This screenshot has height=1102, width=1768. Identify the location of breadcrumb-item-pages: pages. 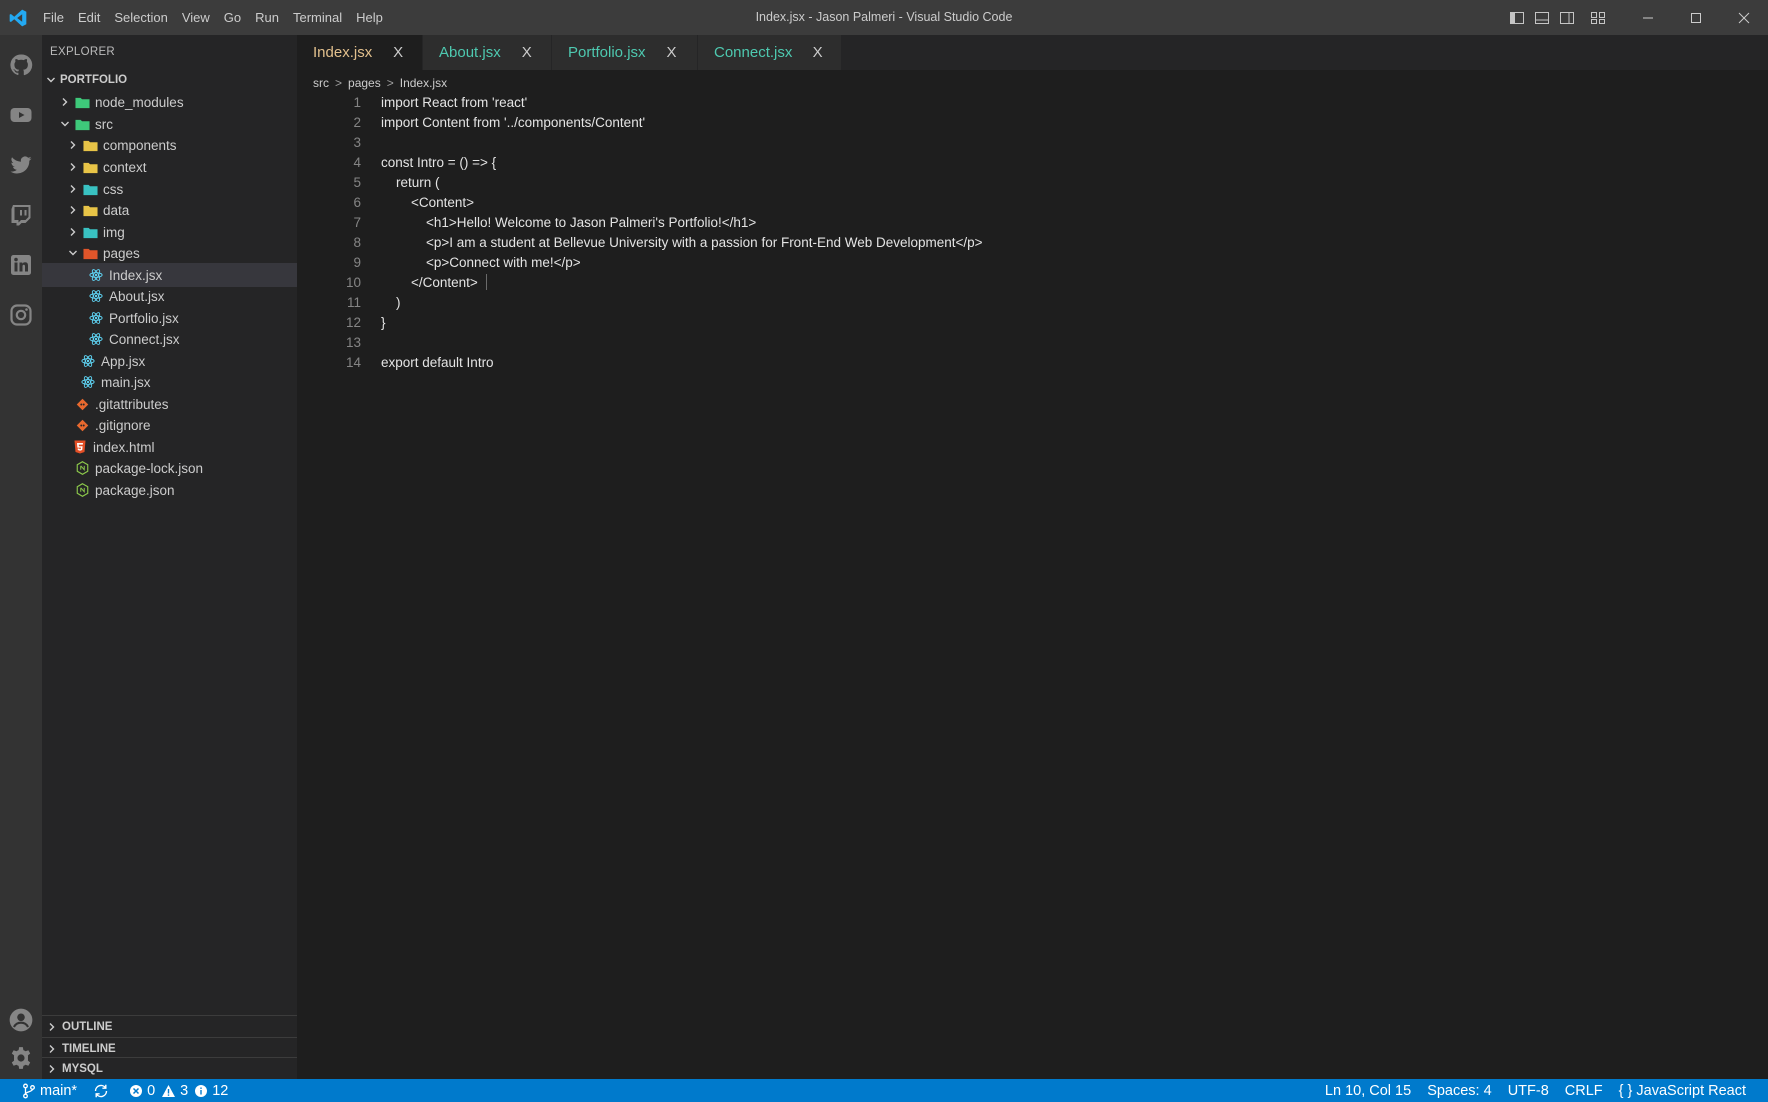
(364, 83).